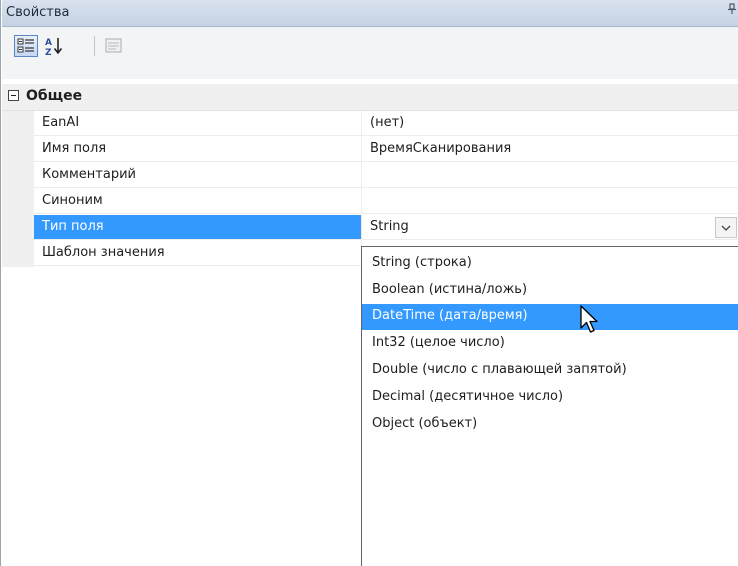 Image resolution: width=738 pixels, height=566 pixels. I want to click on property-name: Имя поля, so click(197, 149).